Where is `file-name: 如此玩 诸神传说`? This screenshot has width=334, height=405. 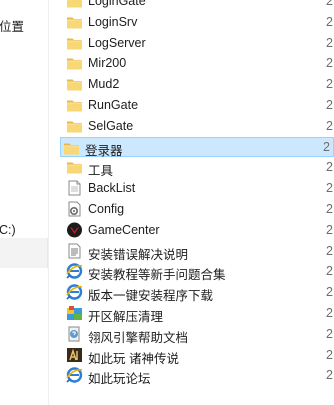
file-name: 如此玩 诸神传说 is located at coordinates (133, 358).